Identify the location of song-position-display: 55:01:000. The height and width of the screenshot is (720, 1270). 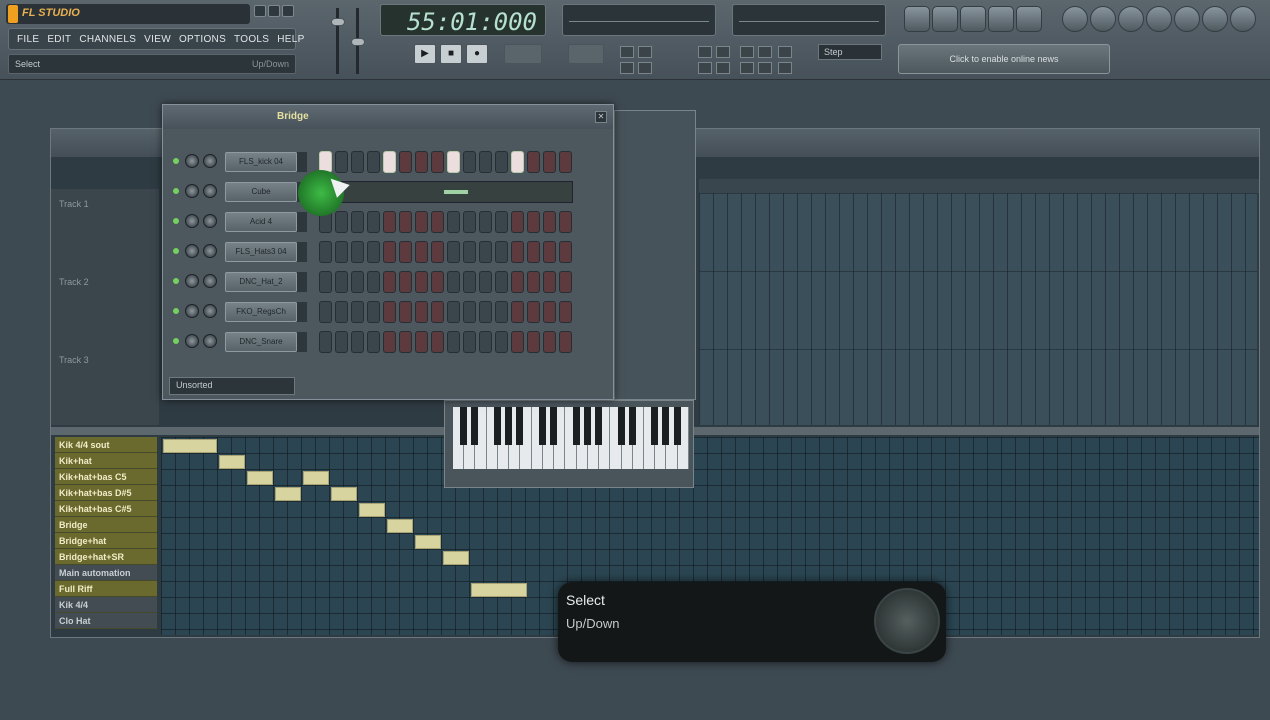
(463, 20).